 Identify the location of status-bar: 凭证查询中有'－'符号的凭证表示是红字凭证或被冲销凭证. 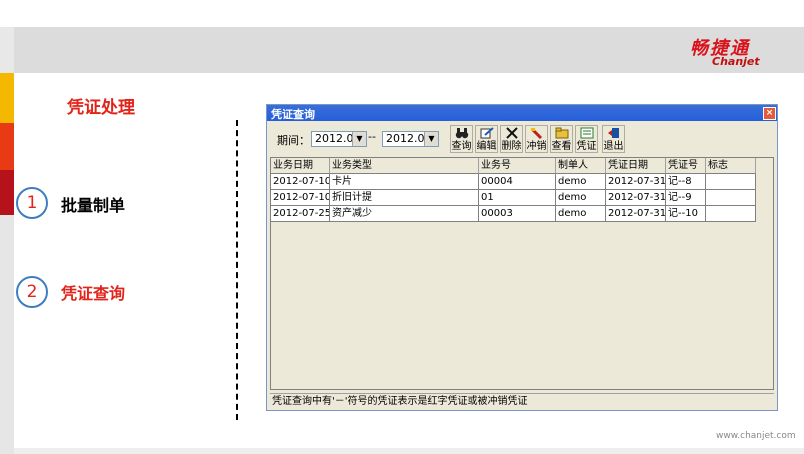
(522, 401).